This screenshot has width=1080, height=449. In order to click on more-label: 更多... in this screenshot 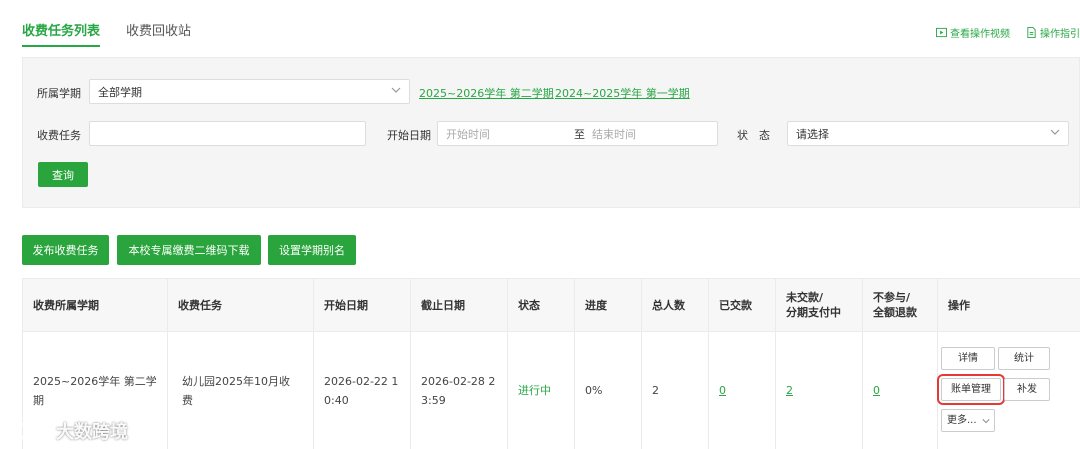, I will do `click(962, 420)`.